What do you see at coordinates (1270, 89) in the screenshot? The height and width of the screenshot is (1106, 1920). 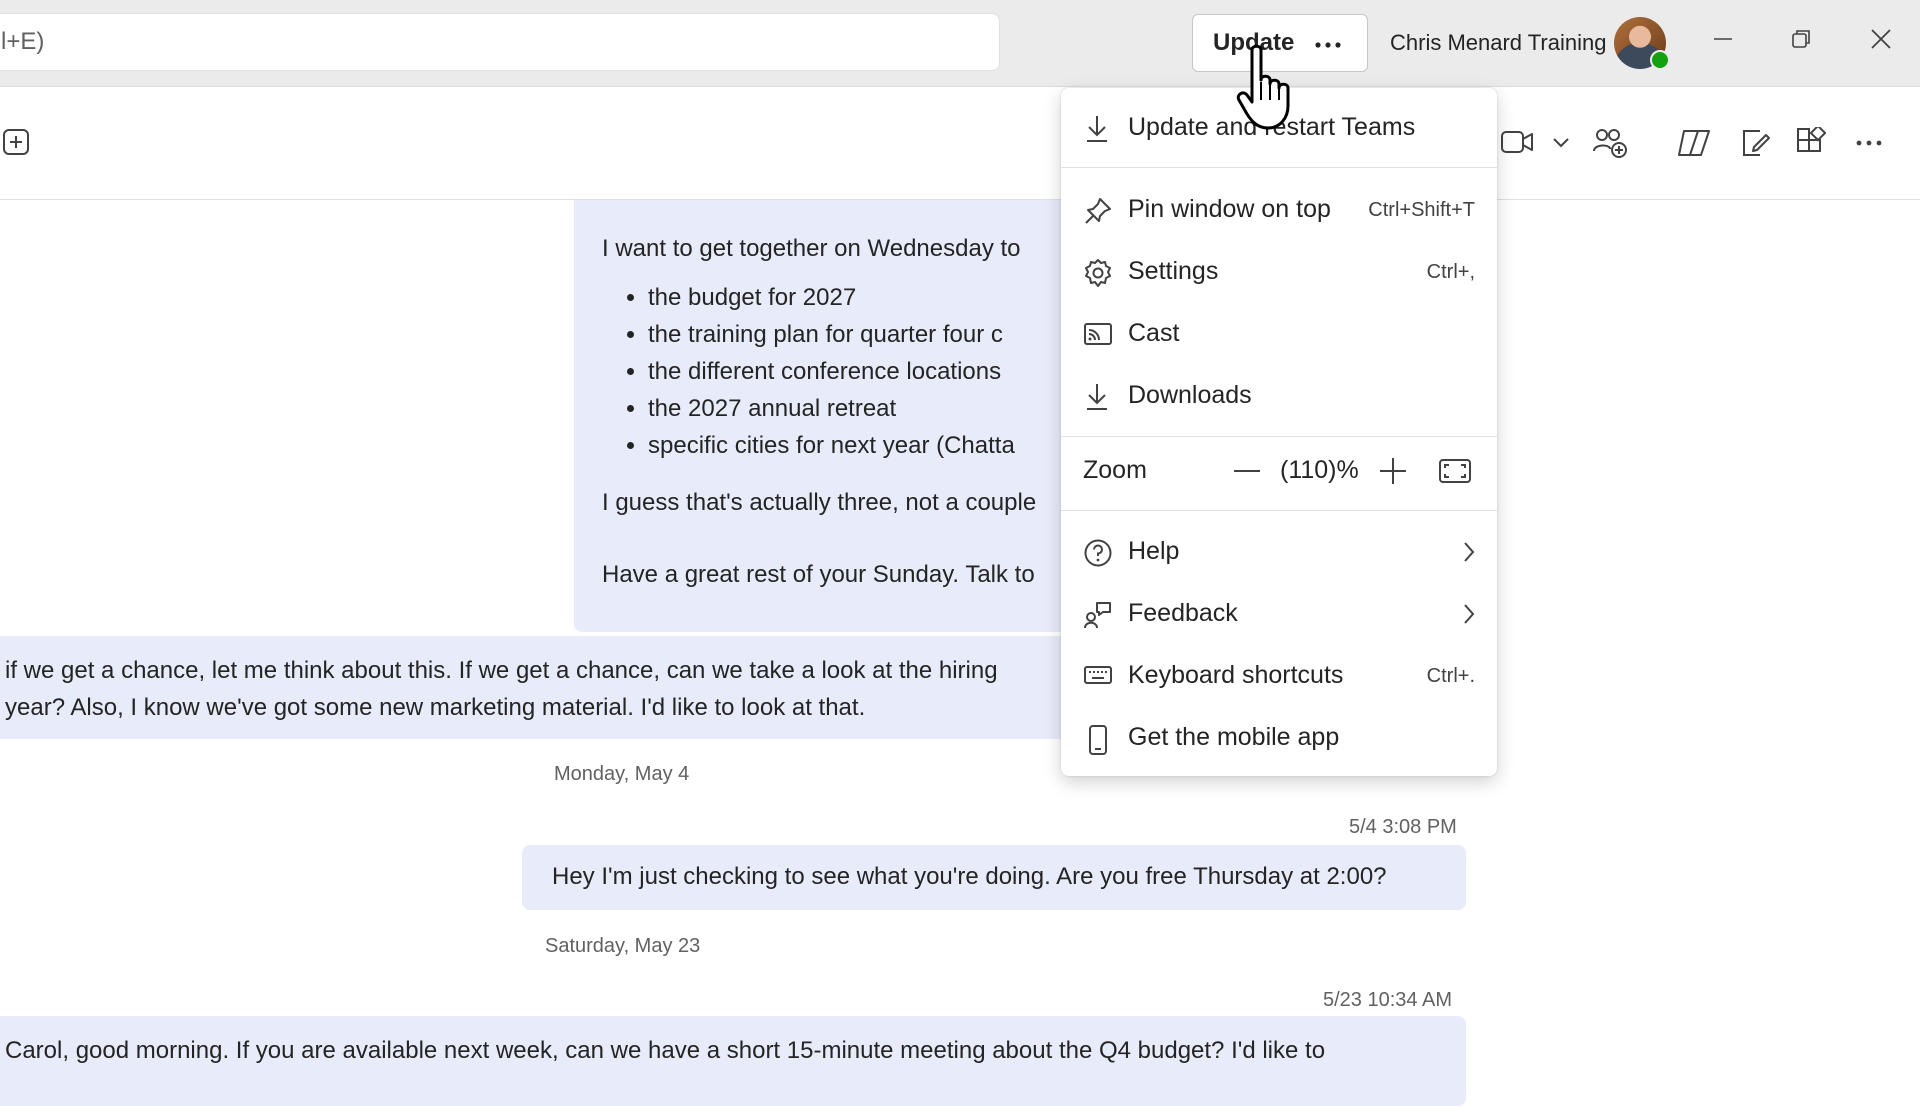 I see `hand-cursor-icon` at bounding box center [1270, 89].